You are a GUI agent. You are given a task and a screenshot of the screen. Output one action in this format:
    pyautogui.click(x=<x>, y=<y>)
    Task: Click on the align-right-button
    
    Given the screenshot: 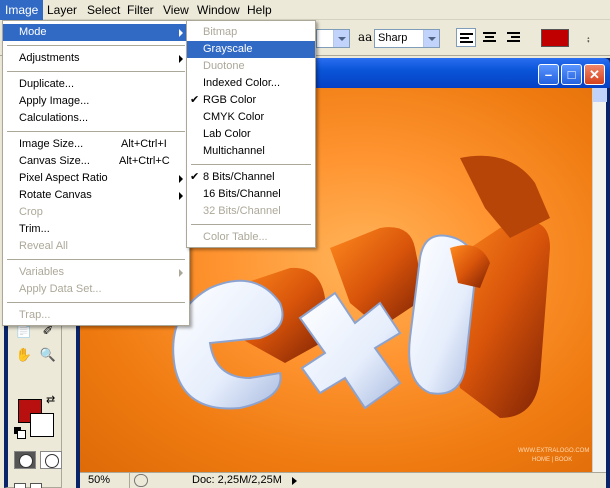 What is the action you would take?
    pyautogui.click(x=514, y=37)
    